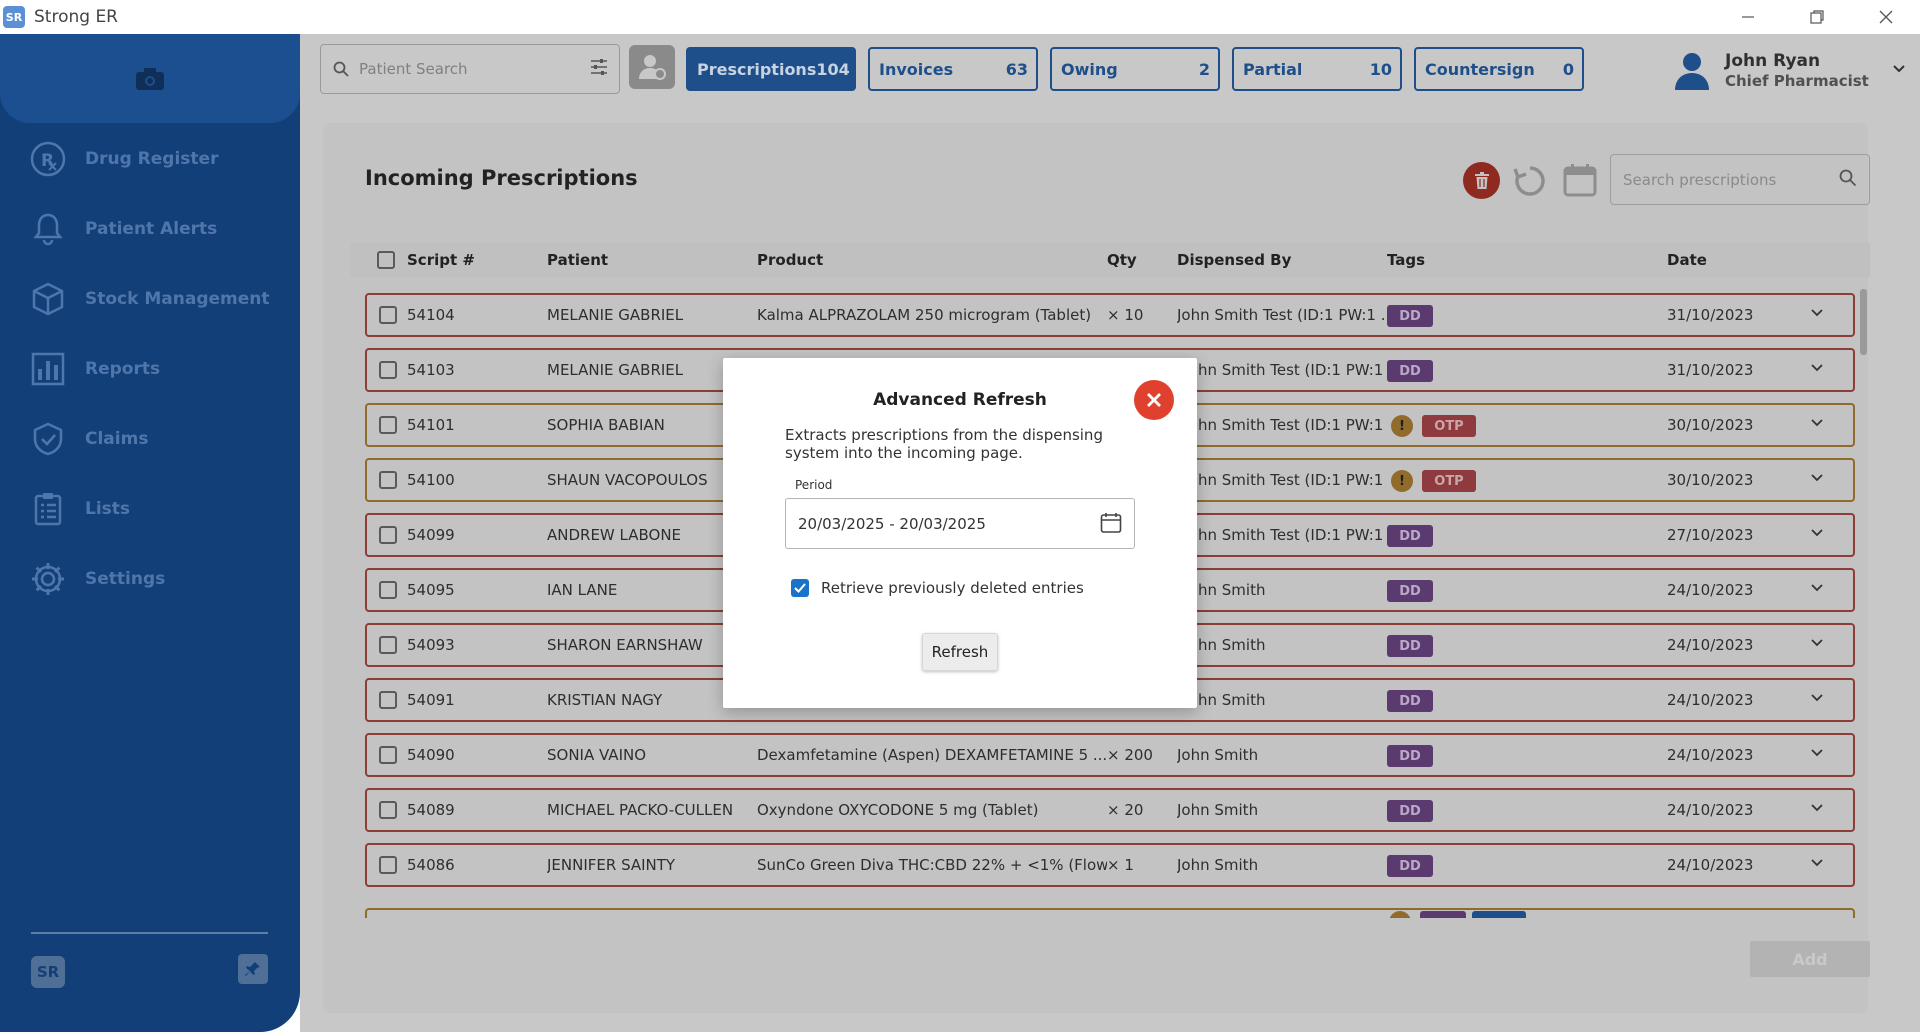 This screenshot has width=1920, height=1032. I want to click on refresh-button, so click(1530, 181).